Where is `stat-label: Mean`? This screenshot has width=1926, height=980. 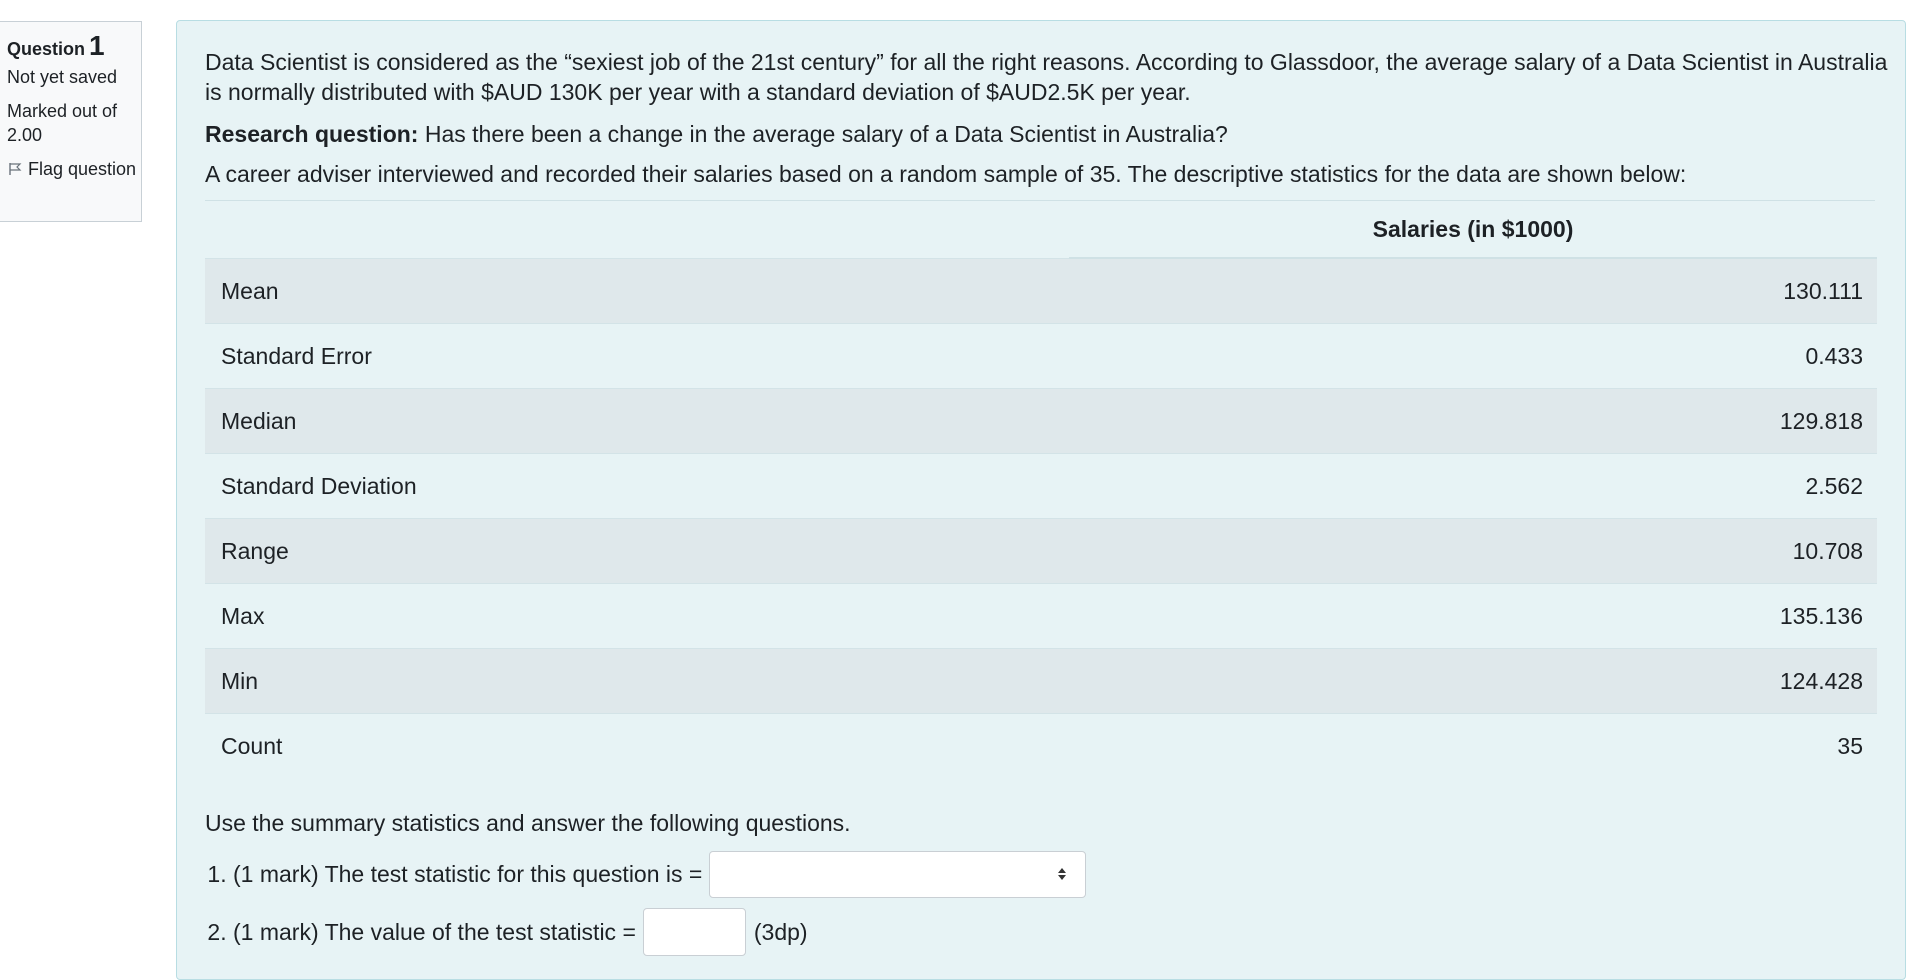 stat-label: Mean is located at coordinates (637, 290).